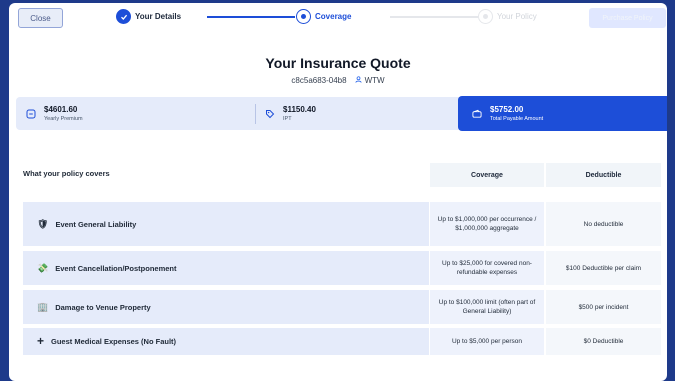  Describe the element at coordinates (477, 114) in the screenshot. I see `wallet-icon` at that location.